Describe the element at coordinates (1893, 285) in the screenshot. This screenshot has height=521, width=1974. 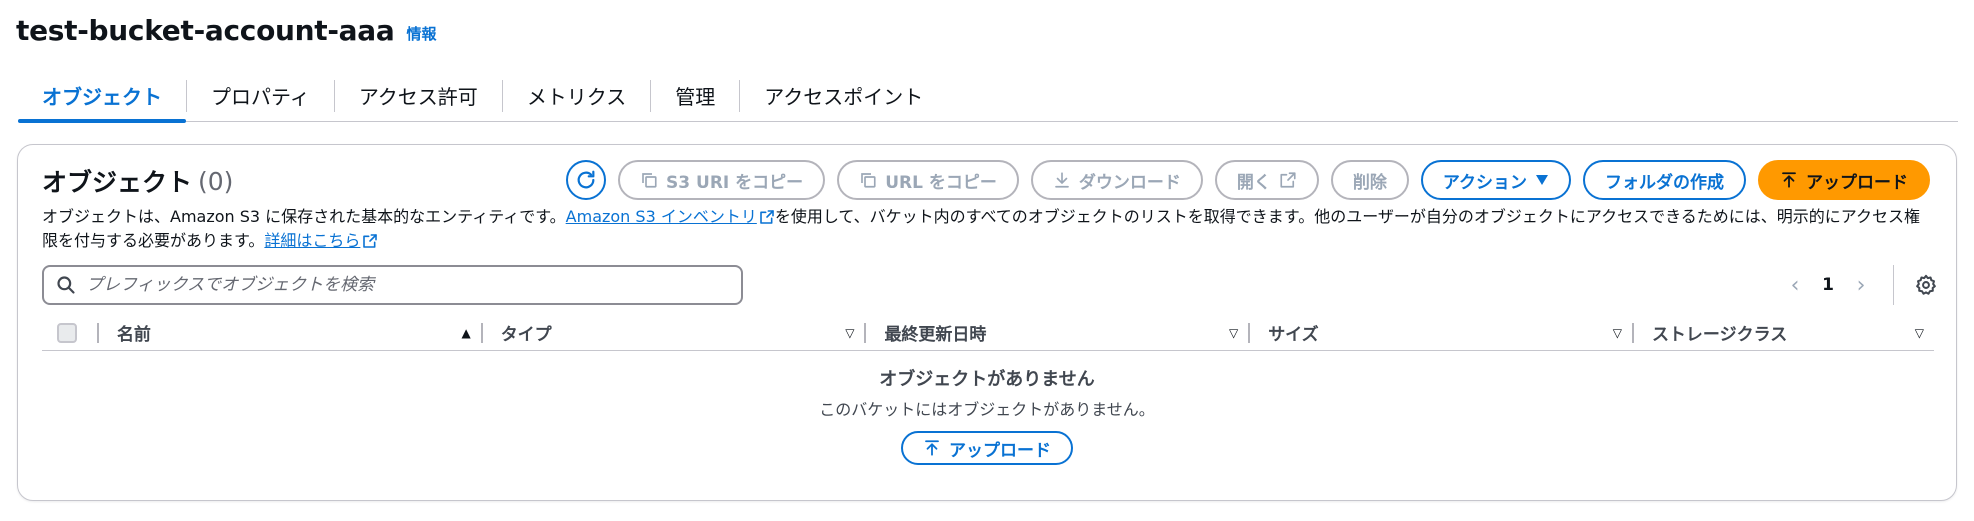
I see `pager-divider` at that location.